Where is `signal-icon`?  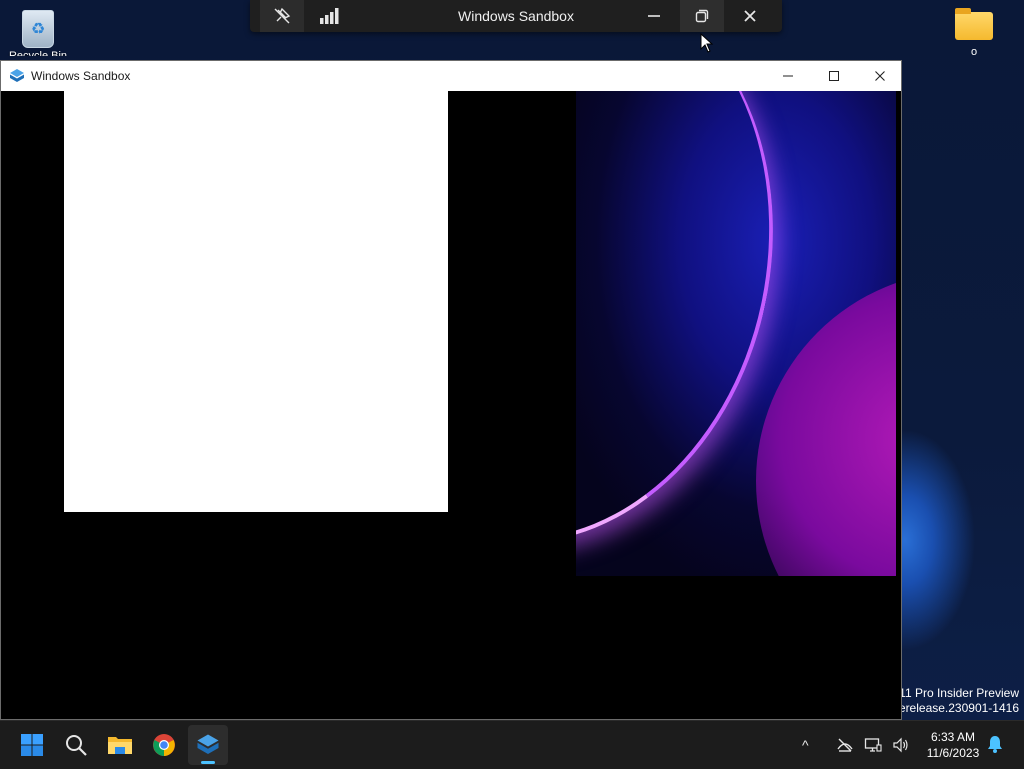
signal-icon is located at coordinates (329, 16).